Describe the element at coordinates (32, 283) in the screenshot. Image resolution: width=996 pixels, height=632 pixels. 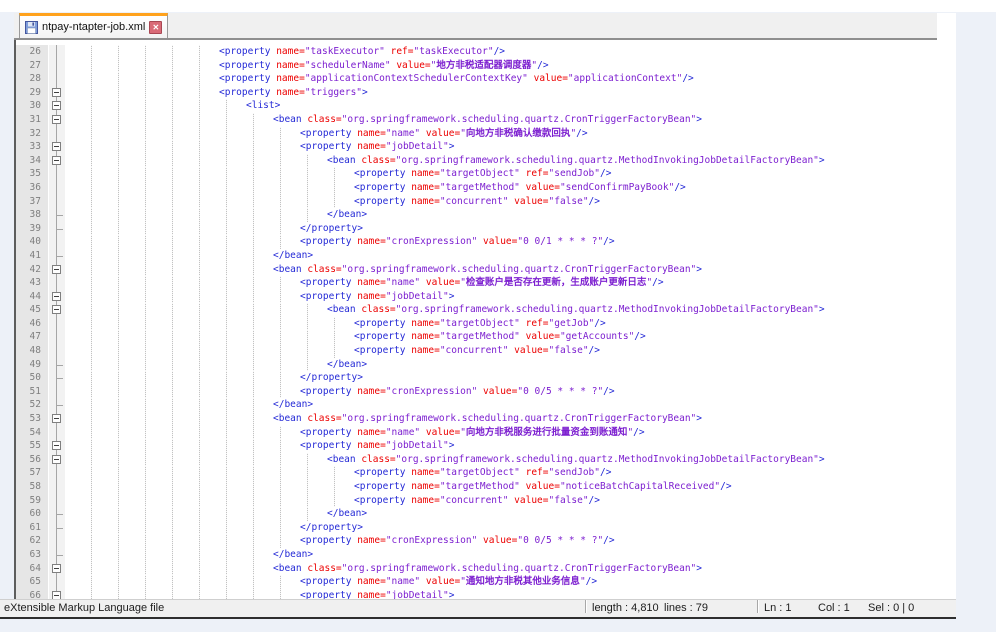
I see `line-number: 43` at that location.